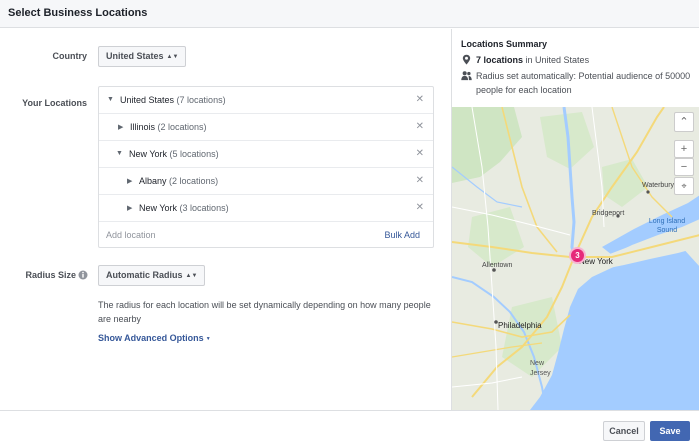 This screenshot has height=446, width=699. I want to click on chevron-up-icon: ⌃, so click(684, 122).